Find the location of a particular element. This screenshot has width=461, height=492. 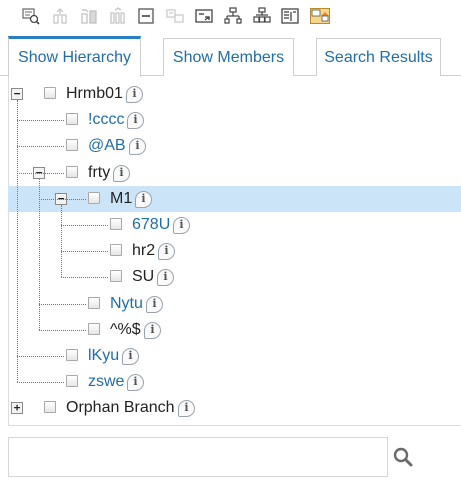

collapse-icon is located at coordinates (146, 16).